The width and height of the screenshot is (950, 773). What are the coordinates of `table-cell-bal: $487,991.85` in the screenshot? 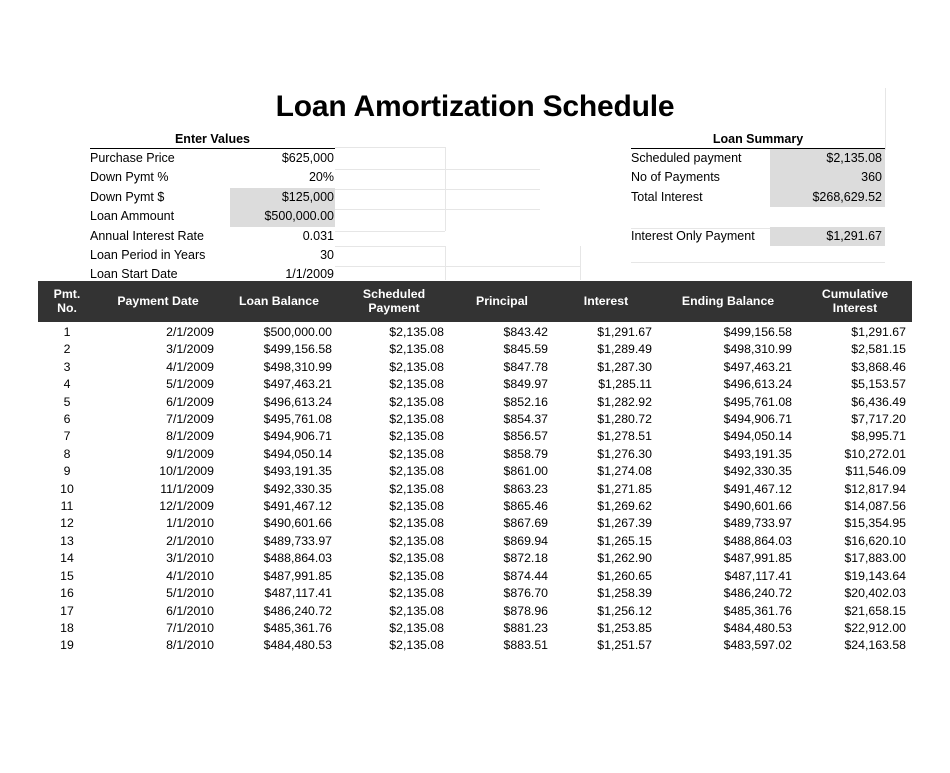 It's located at (297, 575).